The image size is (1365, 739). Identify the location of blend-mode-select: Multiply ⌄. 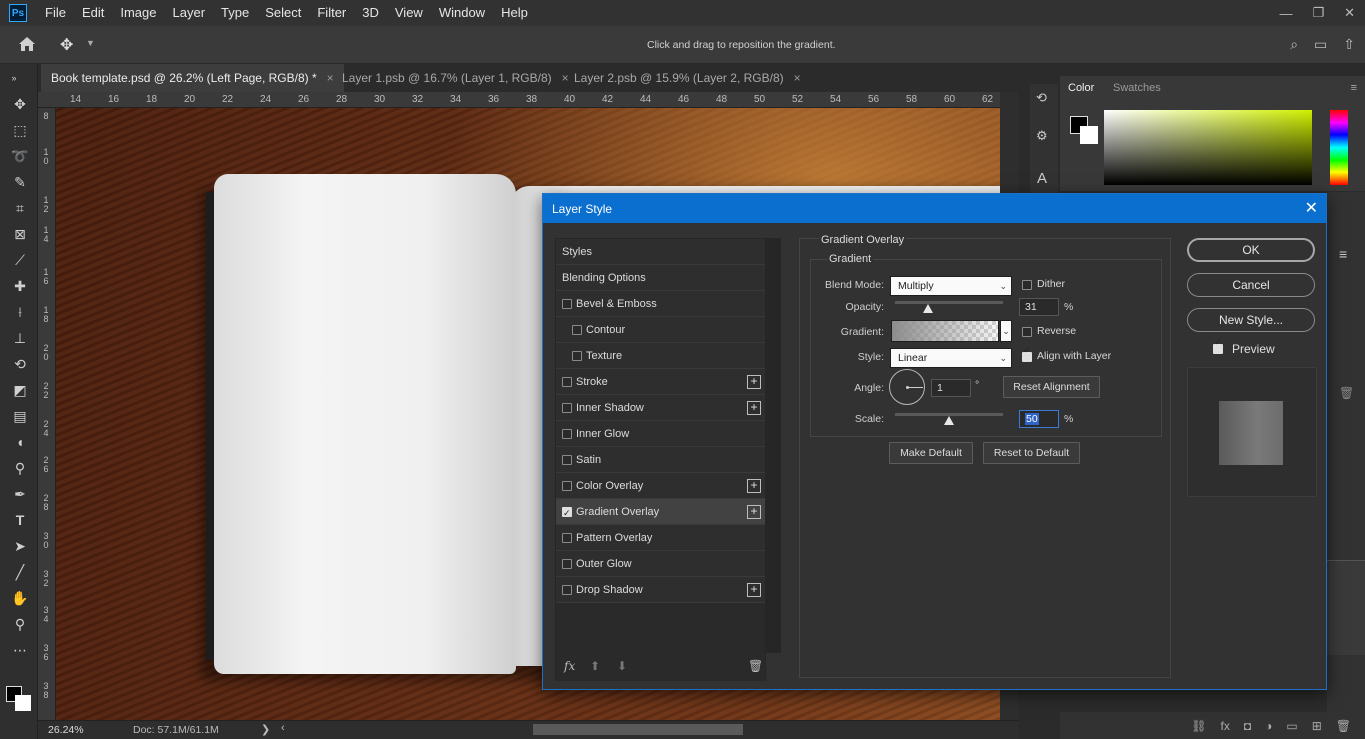
(951, 286).